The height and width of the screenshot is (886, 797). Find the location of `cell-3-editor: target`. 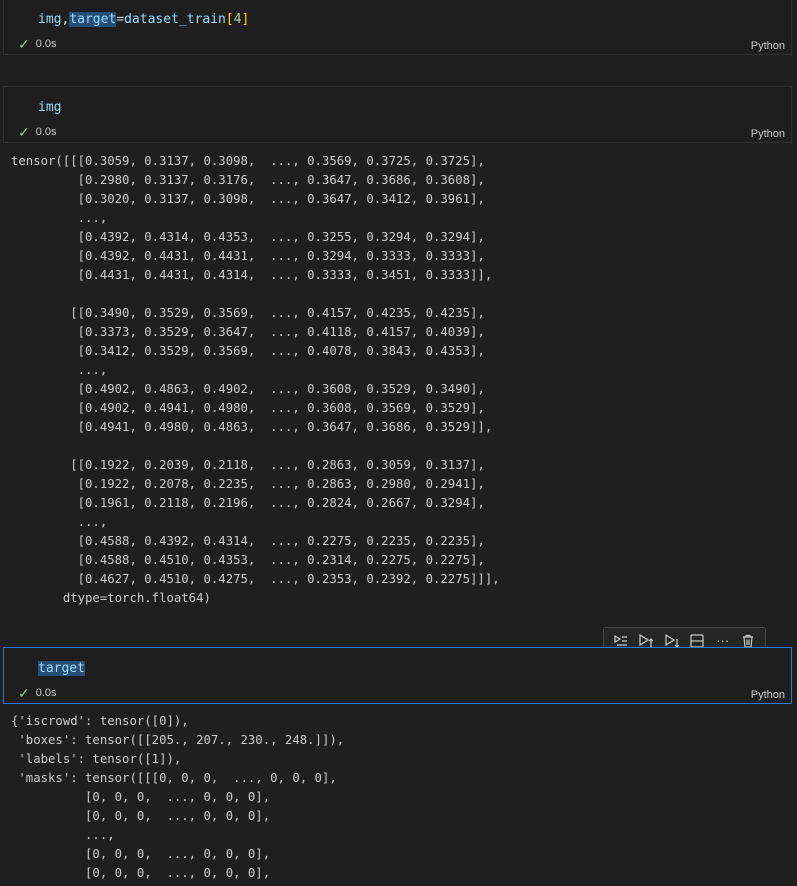

cell-3-editor: target is located at coordinates (61, 668).